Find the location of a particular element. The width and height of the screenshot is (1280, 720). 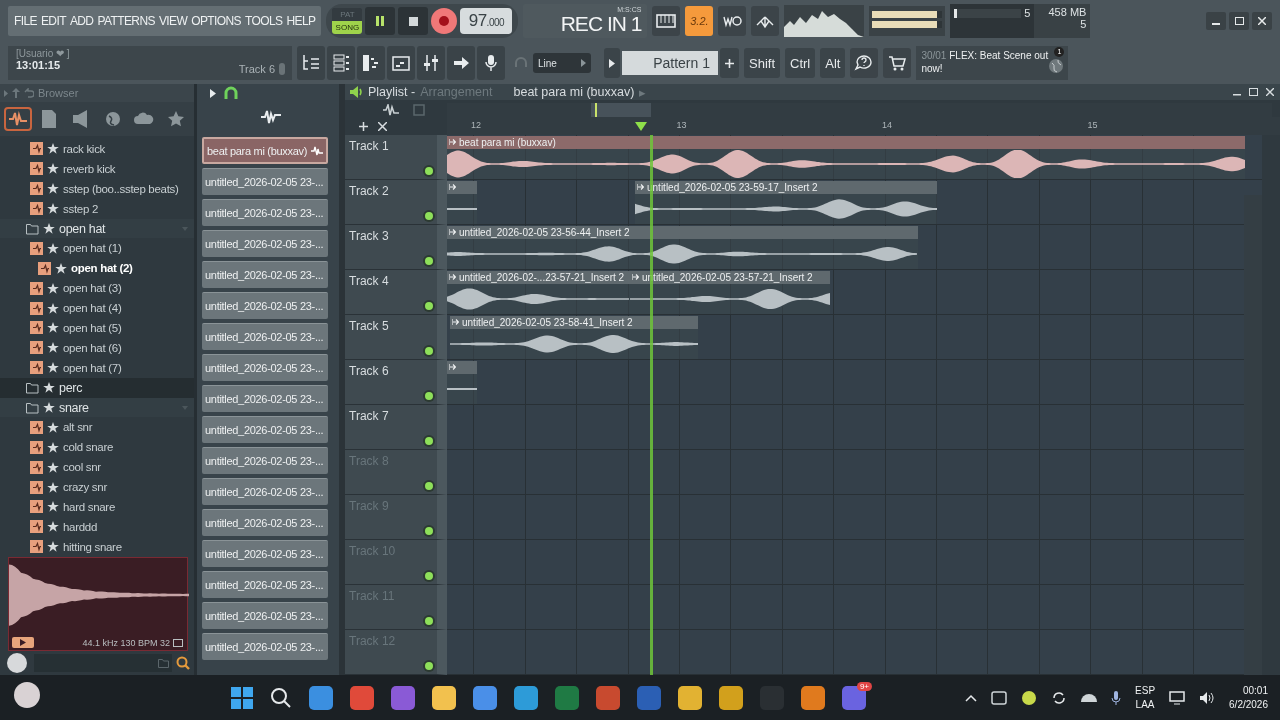

track-header: Track 6 is located at coordinates (396, 382).